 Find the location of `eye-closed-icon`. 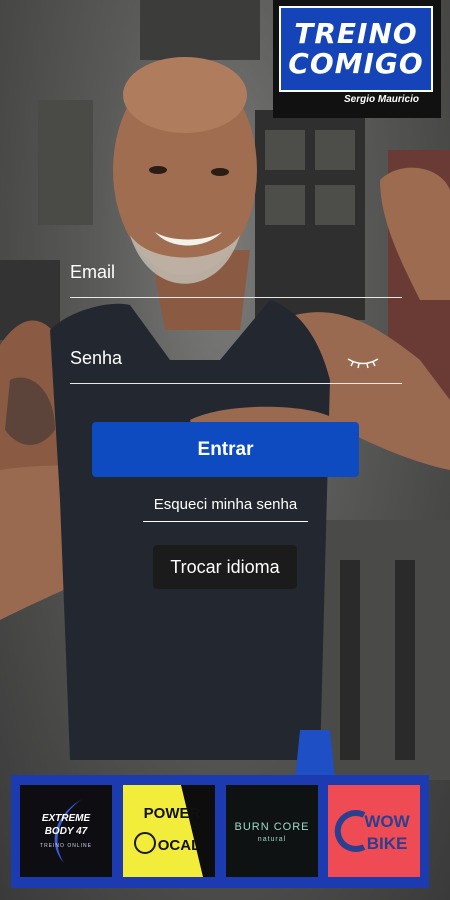

eye-closed-icon is located at coordinates (363, 363).